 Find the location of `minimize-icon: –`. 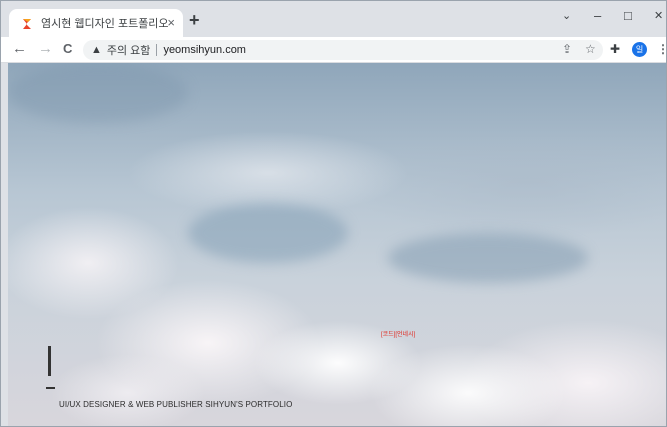

minimize-icon: – is located at coordinates (597, 16).